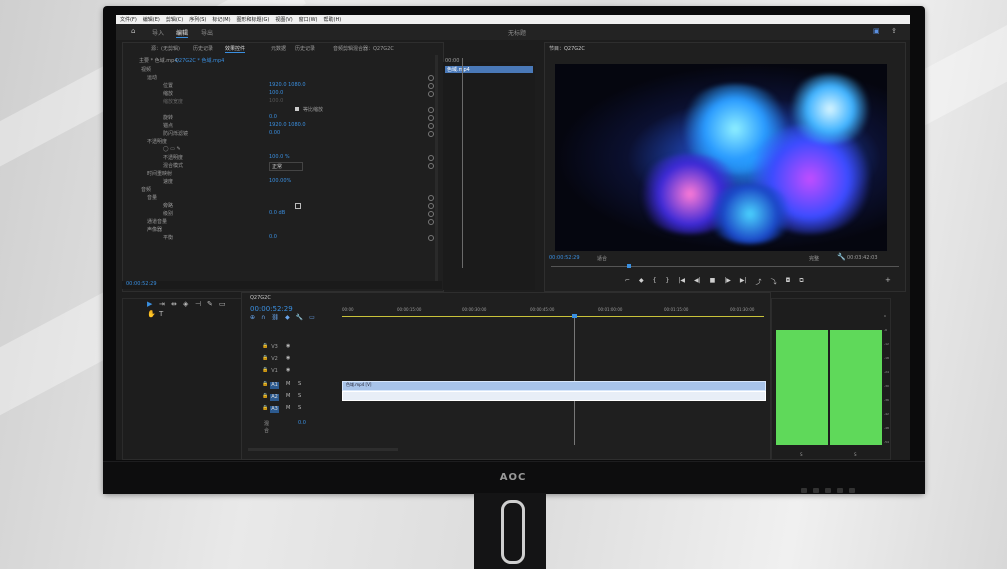 The image size is (1007, 569). I want to click on work-area-bar, so click(553, 316).